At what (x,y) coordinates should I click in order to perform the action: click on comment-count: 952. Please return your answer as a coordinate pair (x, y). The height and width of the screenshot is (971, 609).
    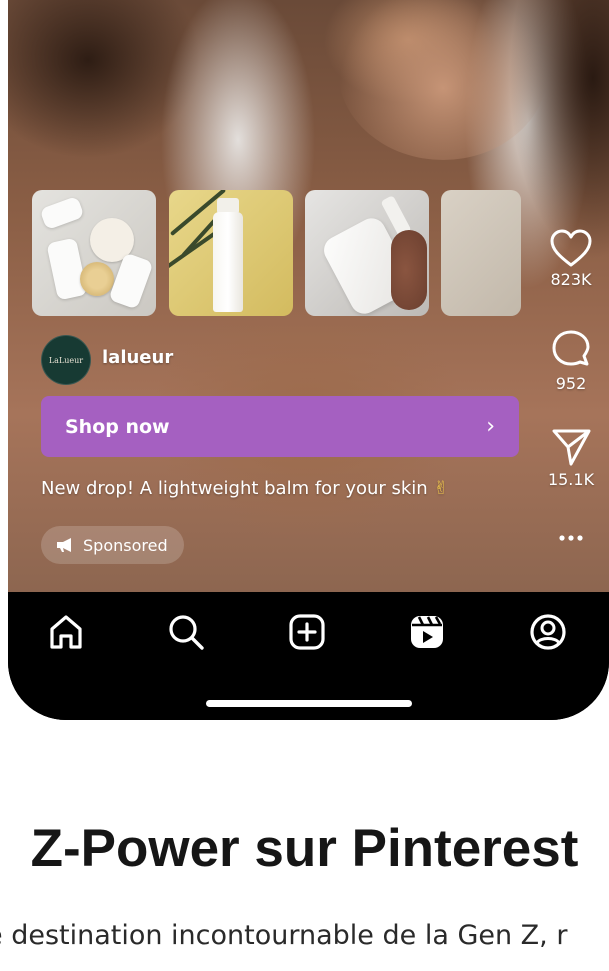
    Looking at the image, I should click on (571, 383).